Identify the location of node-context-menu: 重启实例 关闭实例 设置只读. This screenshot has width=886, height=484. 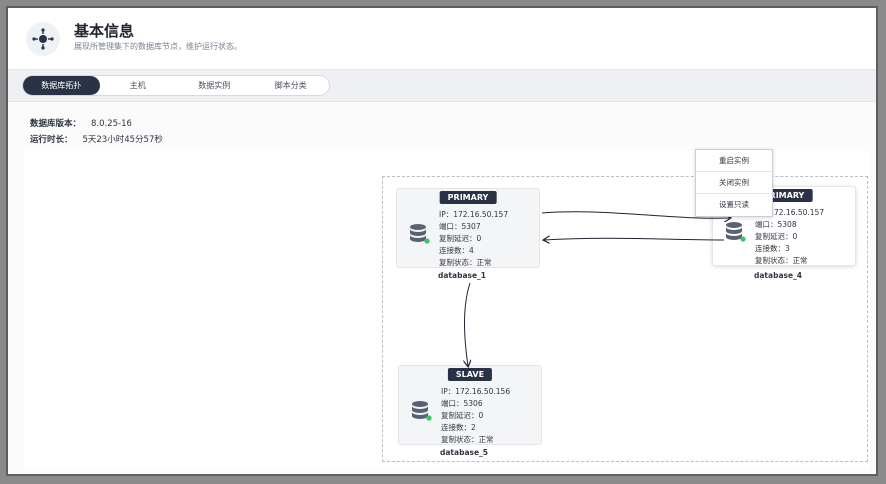
(734, 183).